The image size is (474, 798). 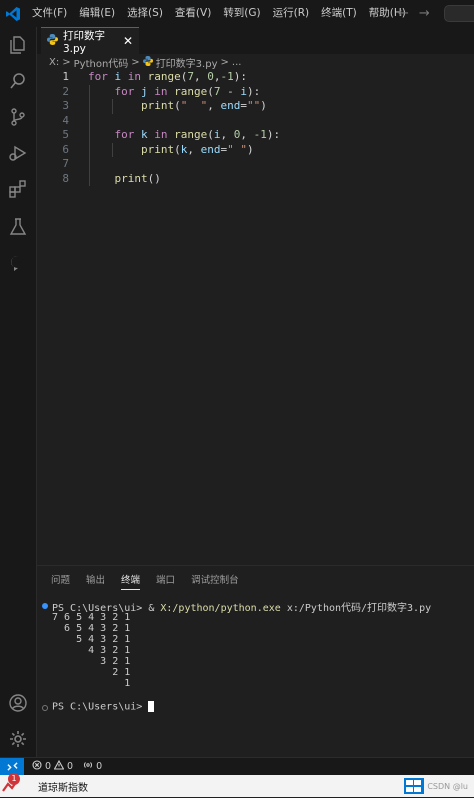 What do you see at coordinates (191, 91) in the screenshot?
I see `code-token: range` at bounding box center [191, 91].